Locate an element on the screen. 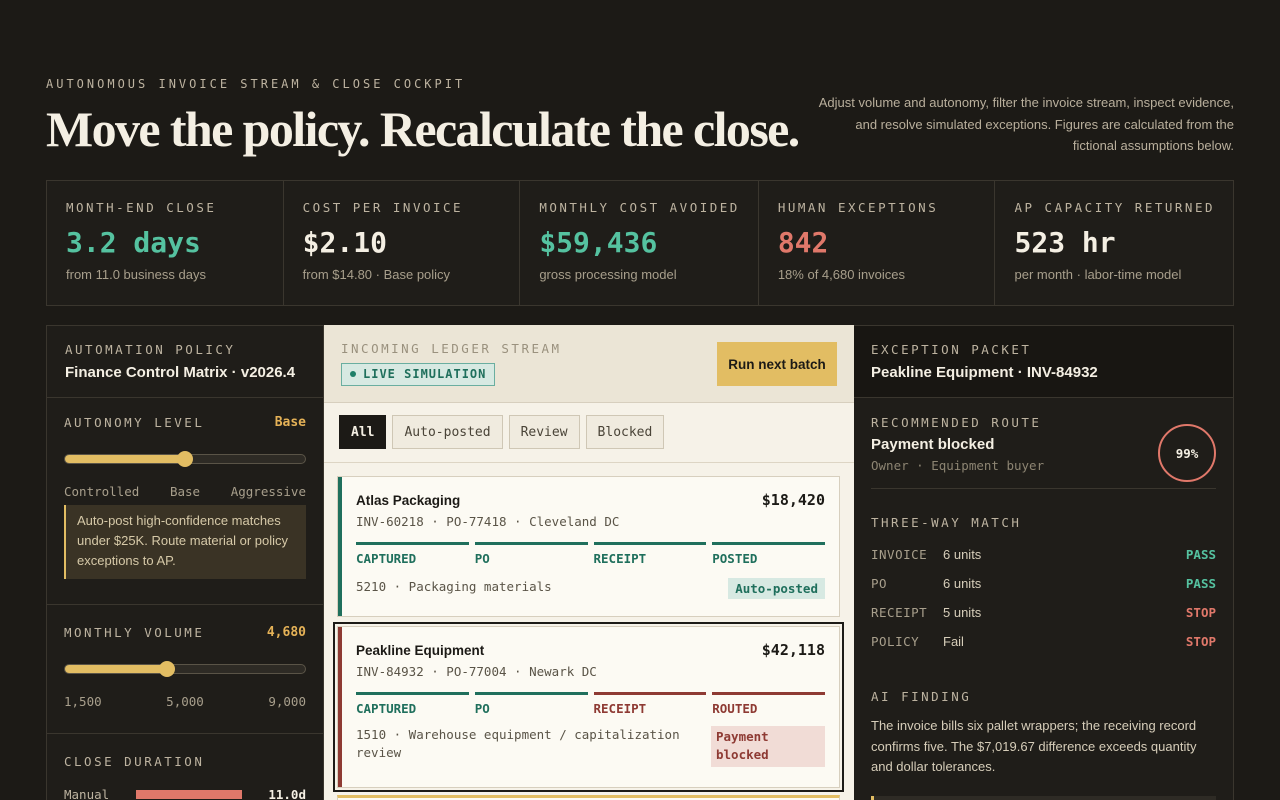 The height and width of the screenshot is (800, 1280). autonomy-tick: Base is located at coordinates (185, 491).